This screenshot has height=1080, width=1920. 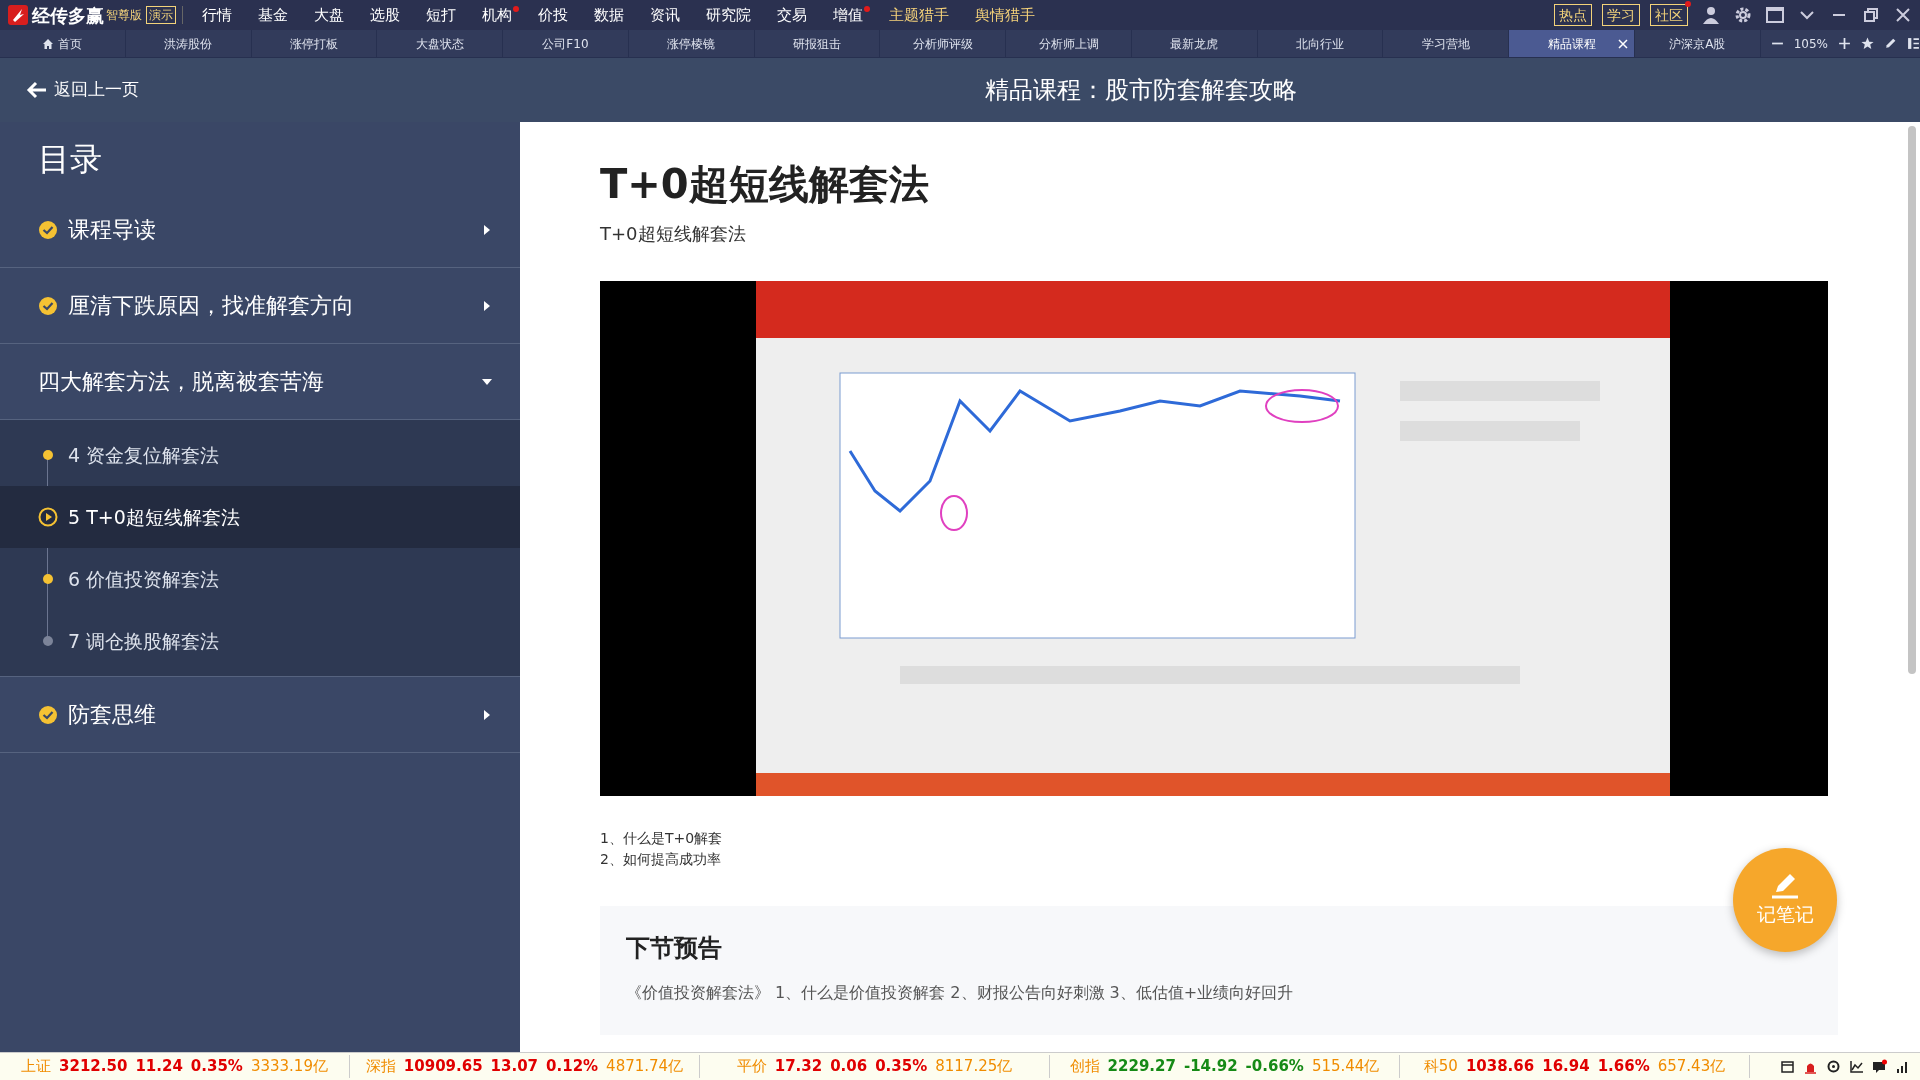 I want to click on toc-section: 厘清下跌原因，找准解套方向, so click(x=260, y=306).